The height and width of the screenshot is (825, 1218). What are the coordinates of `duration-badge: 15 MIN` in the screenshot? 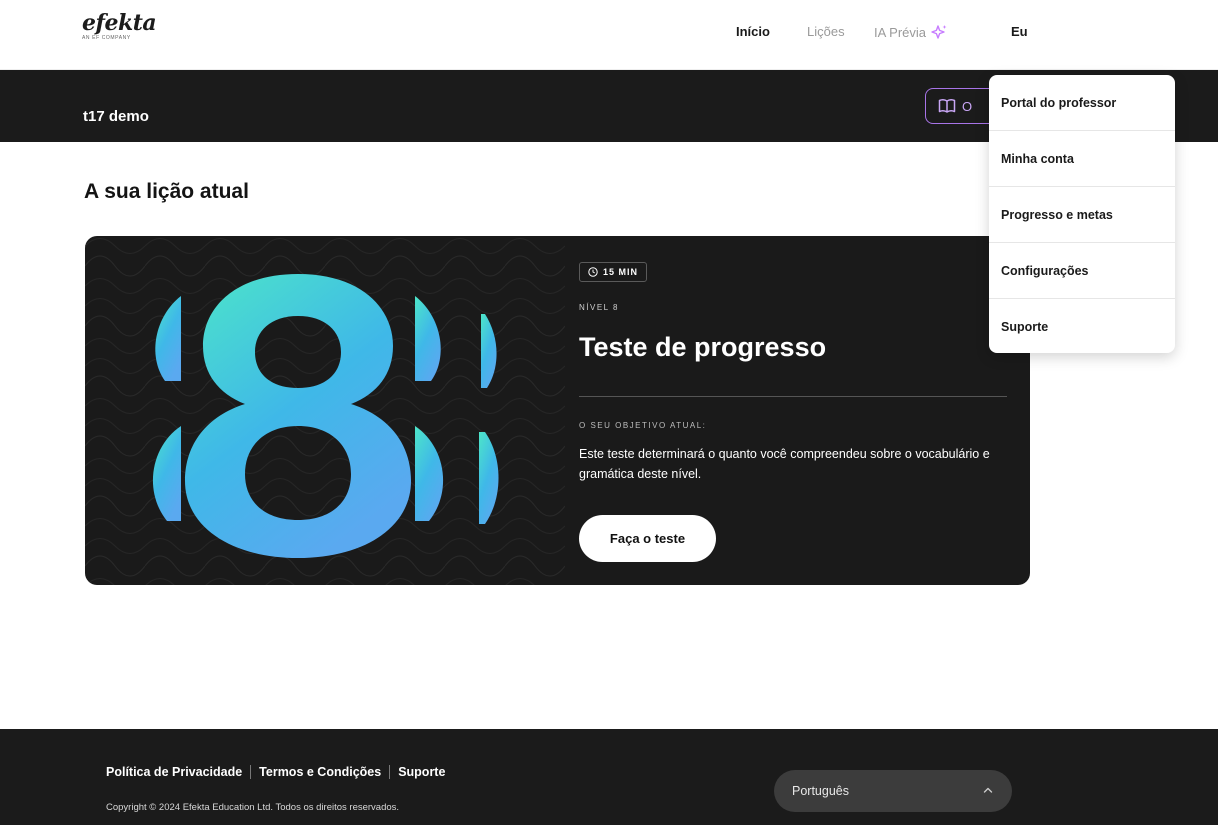 It's located at (613, 272).